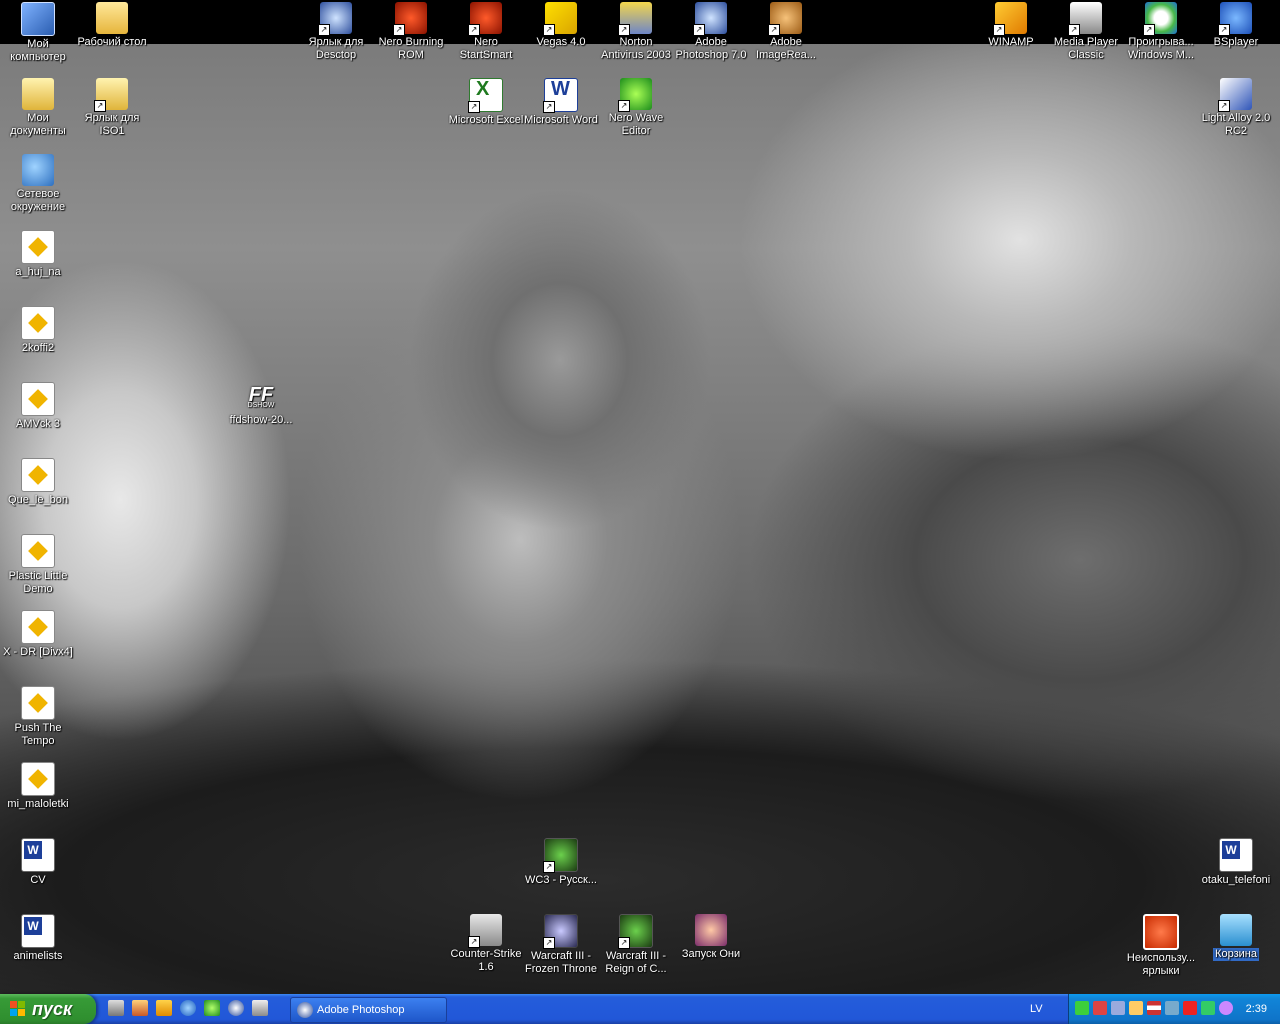 This screenshot has height=1024, width=1280. What do you see at coordinates (38, 33) in the screenshot?
I see `desktop-icon-my-computer: Мой компьютер` at bounding box center [38, 33].